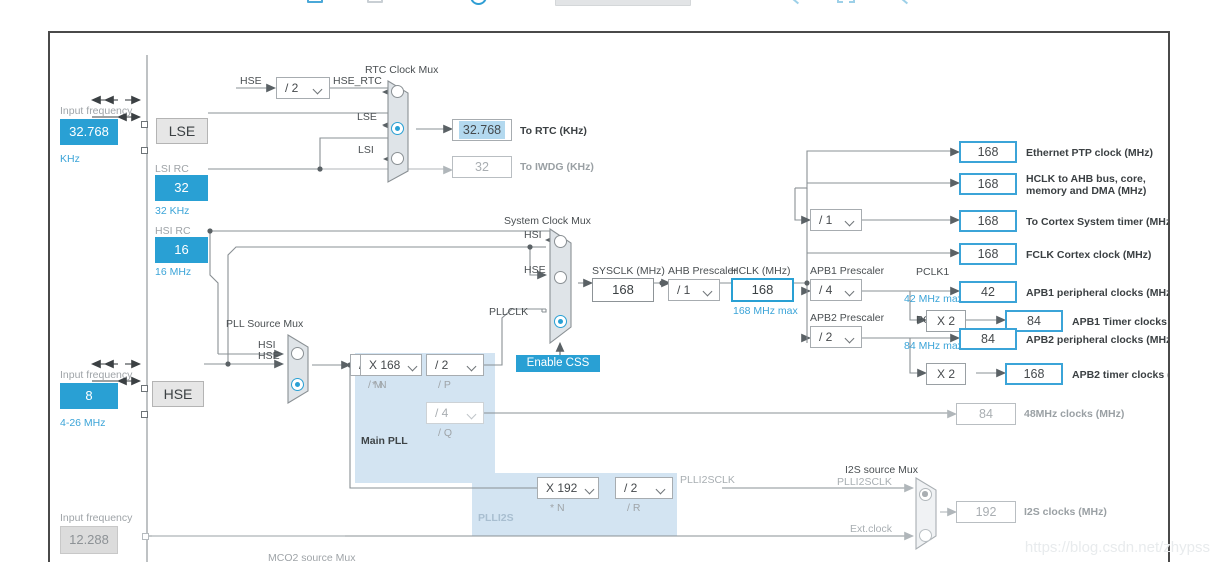  Describe the element at coordinates (455, 365) in the screenshot. I see `pll-p-divider-select: / 2` at that location.